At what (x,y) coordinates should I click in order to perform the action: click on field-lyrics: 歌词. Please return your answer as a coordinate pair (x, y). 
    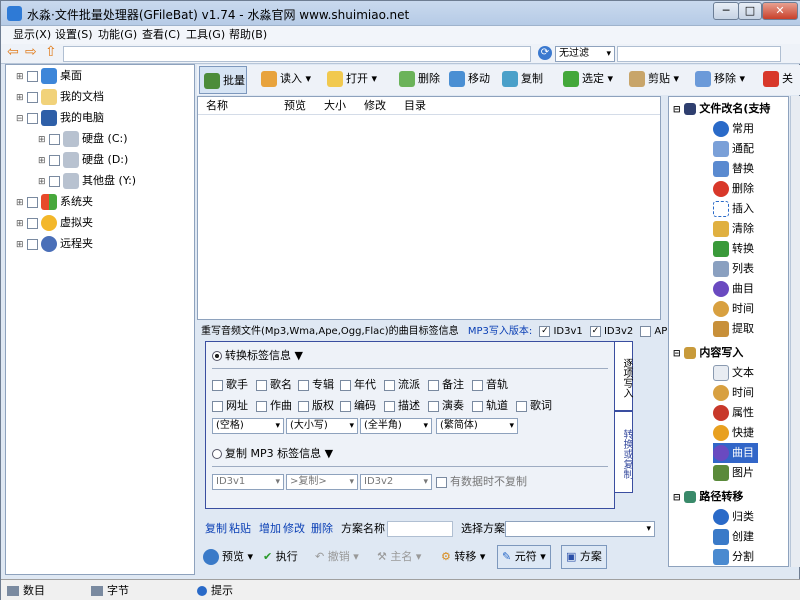
    Looking at the image, I should click on (534, 406).